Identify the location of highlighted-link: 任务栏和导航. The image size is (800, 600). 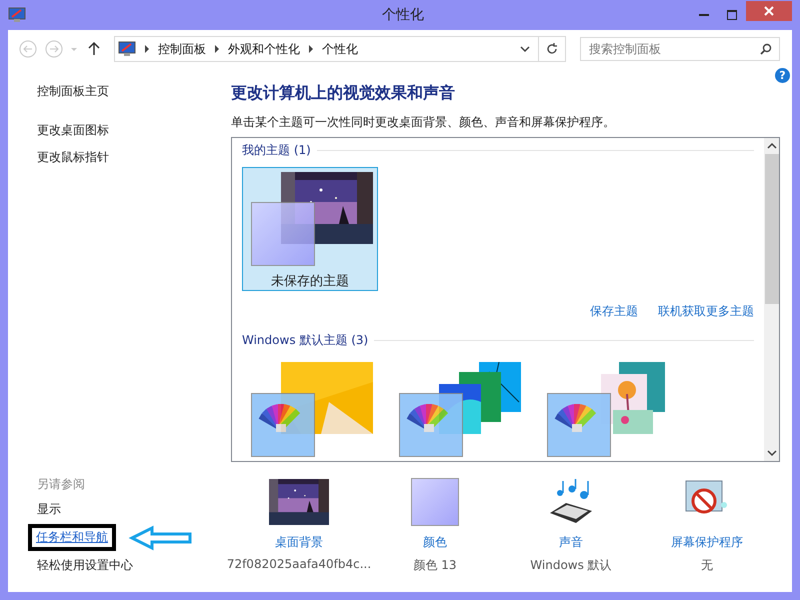
(72, 537).